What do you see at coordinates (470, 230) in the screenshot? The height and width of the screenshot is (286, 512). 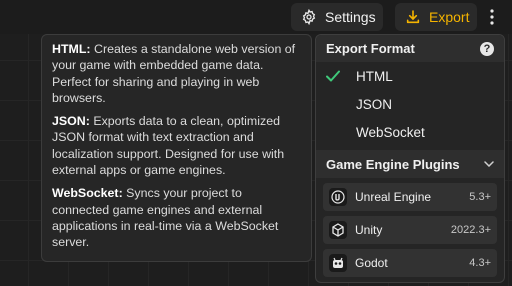 I see `plugin-version: 2022.3+` at bounding box center [470, 230].